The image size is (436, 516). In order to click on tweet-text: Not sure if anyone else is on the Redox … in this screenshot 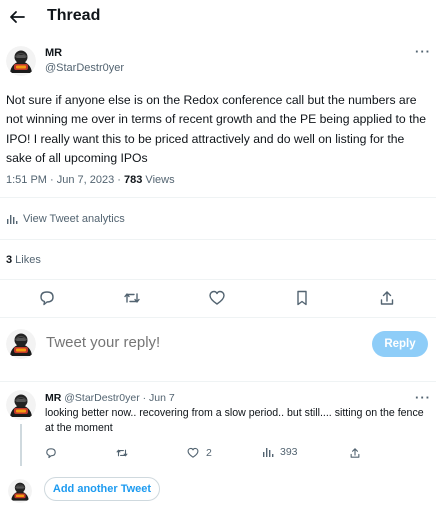, I will do `click(216, 129)`.